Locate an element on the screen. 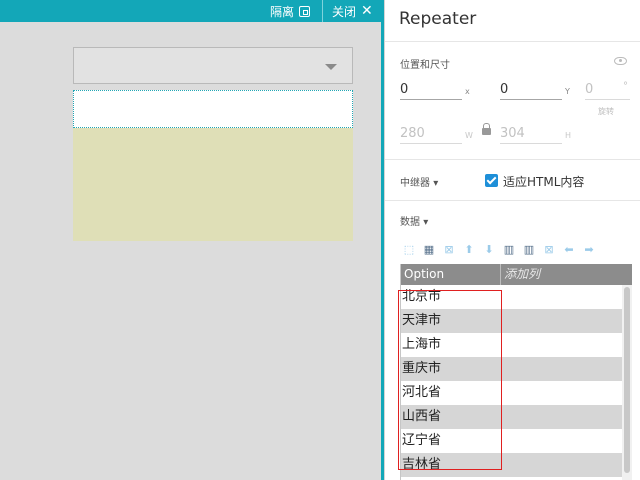 This screenshot has height=480, width=640. table-row: 北京市 is located at coordinates (516, 297).